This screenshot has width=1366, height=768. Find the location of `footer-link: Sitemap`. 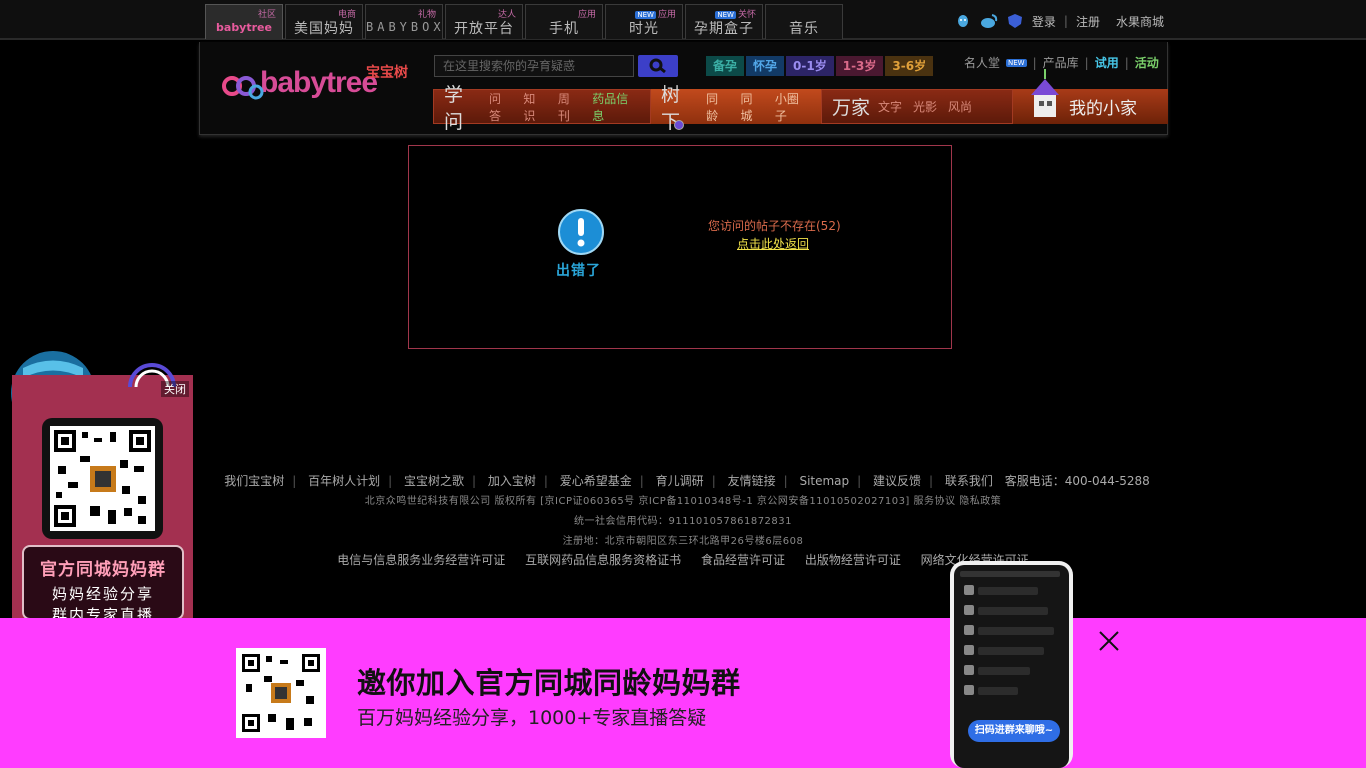

footer-link: Sitemap is located at coordinates (824, 481).